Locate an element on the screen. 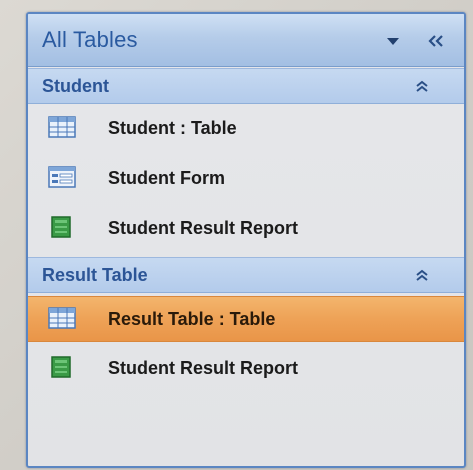 This screenshot has height=470, width=473. nav-item-student-result-report-2: Student Result Report is located at coordinates (246, 368).